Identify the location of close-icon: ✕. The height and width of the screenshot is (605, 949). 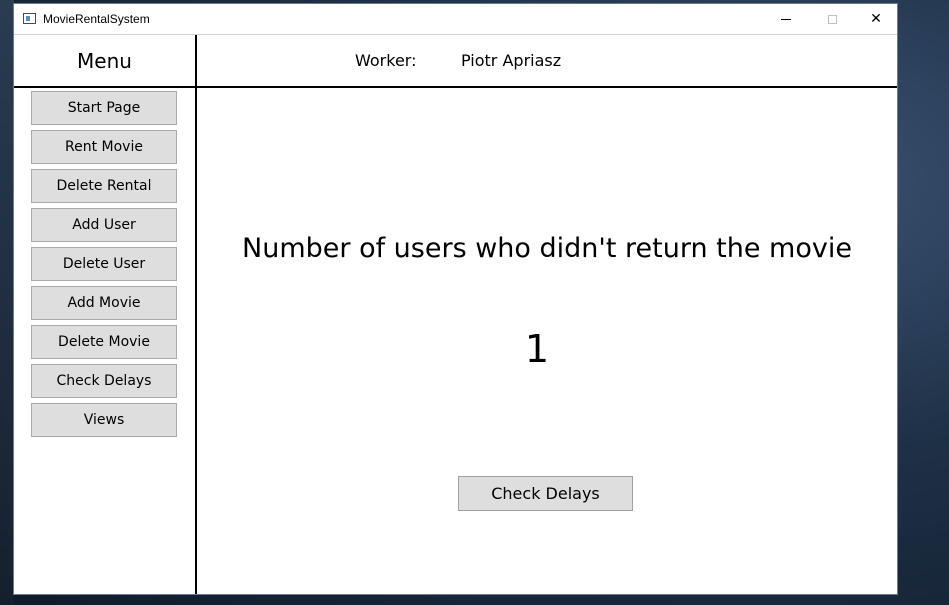
(876, 19).